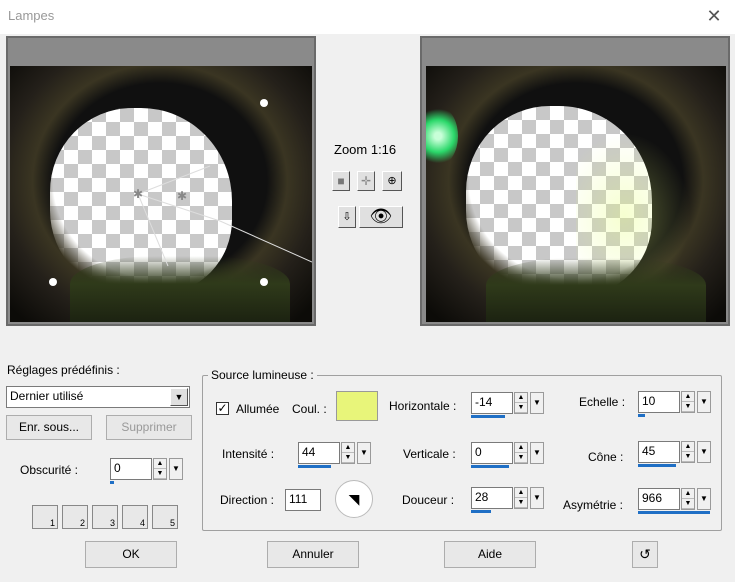 The height and width of the screenshot is (582, 735). I want to click on horizontal-menu-icon: ▼, so click(537, 403).